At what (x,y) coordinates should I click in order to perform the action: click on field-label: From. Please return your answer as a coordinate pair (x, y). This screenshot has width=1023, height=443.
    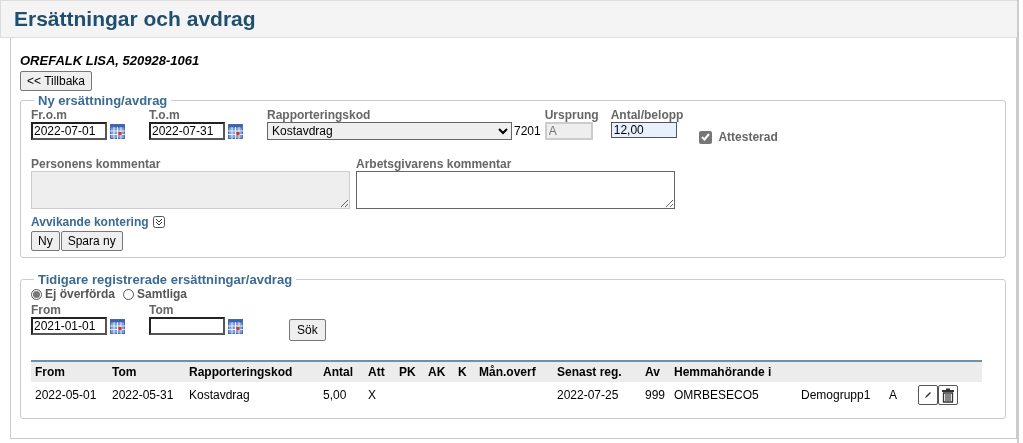
    Looking at the image, I should click on (46, 310).